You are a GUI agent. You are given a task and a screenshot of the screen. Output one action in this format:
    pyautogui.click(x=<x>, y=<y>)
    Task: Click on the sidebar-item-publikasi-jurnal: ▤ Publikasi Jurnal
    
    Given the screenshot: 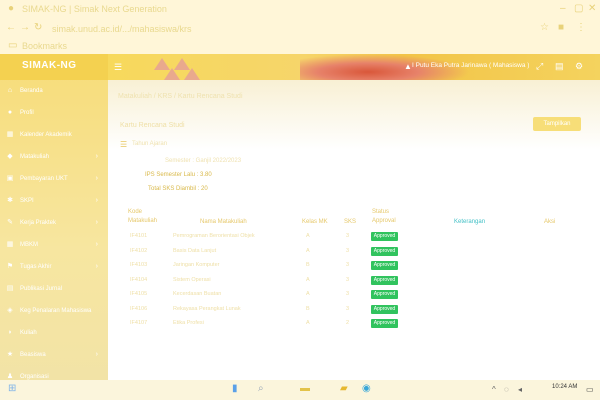 What is the action you would take?
    pyautogui.click(x=54, y=290)
    